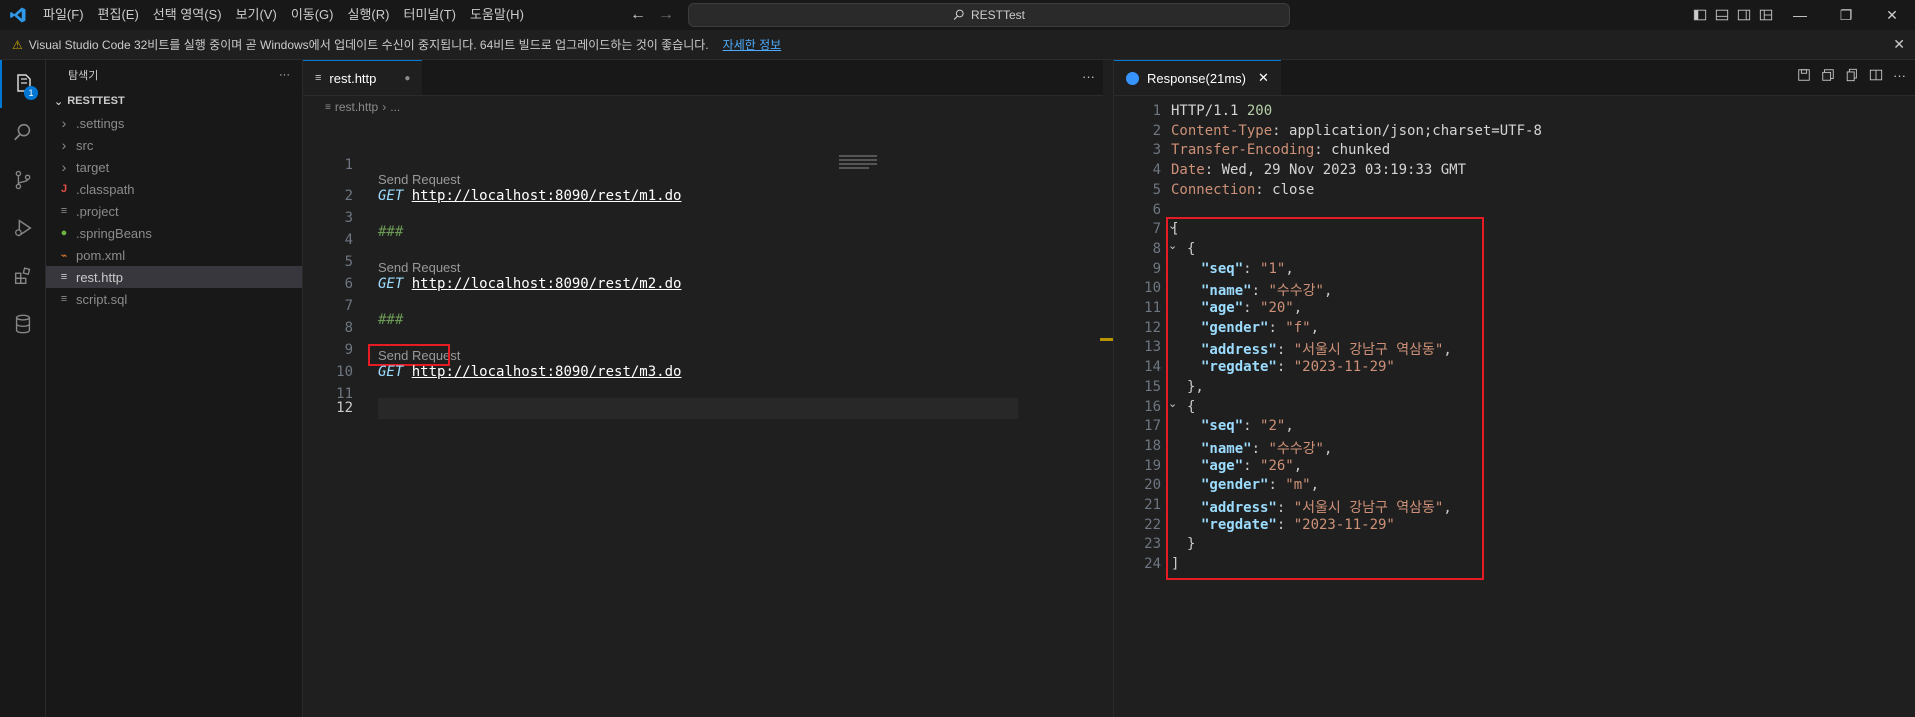 Image resolution: width=1915 pixels, height=717 pixels. I want to click on menu-item: 실행(R), so click(369, 15).